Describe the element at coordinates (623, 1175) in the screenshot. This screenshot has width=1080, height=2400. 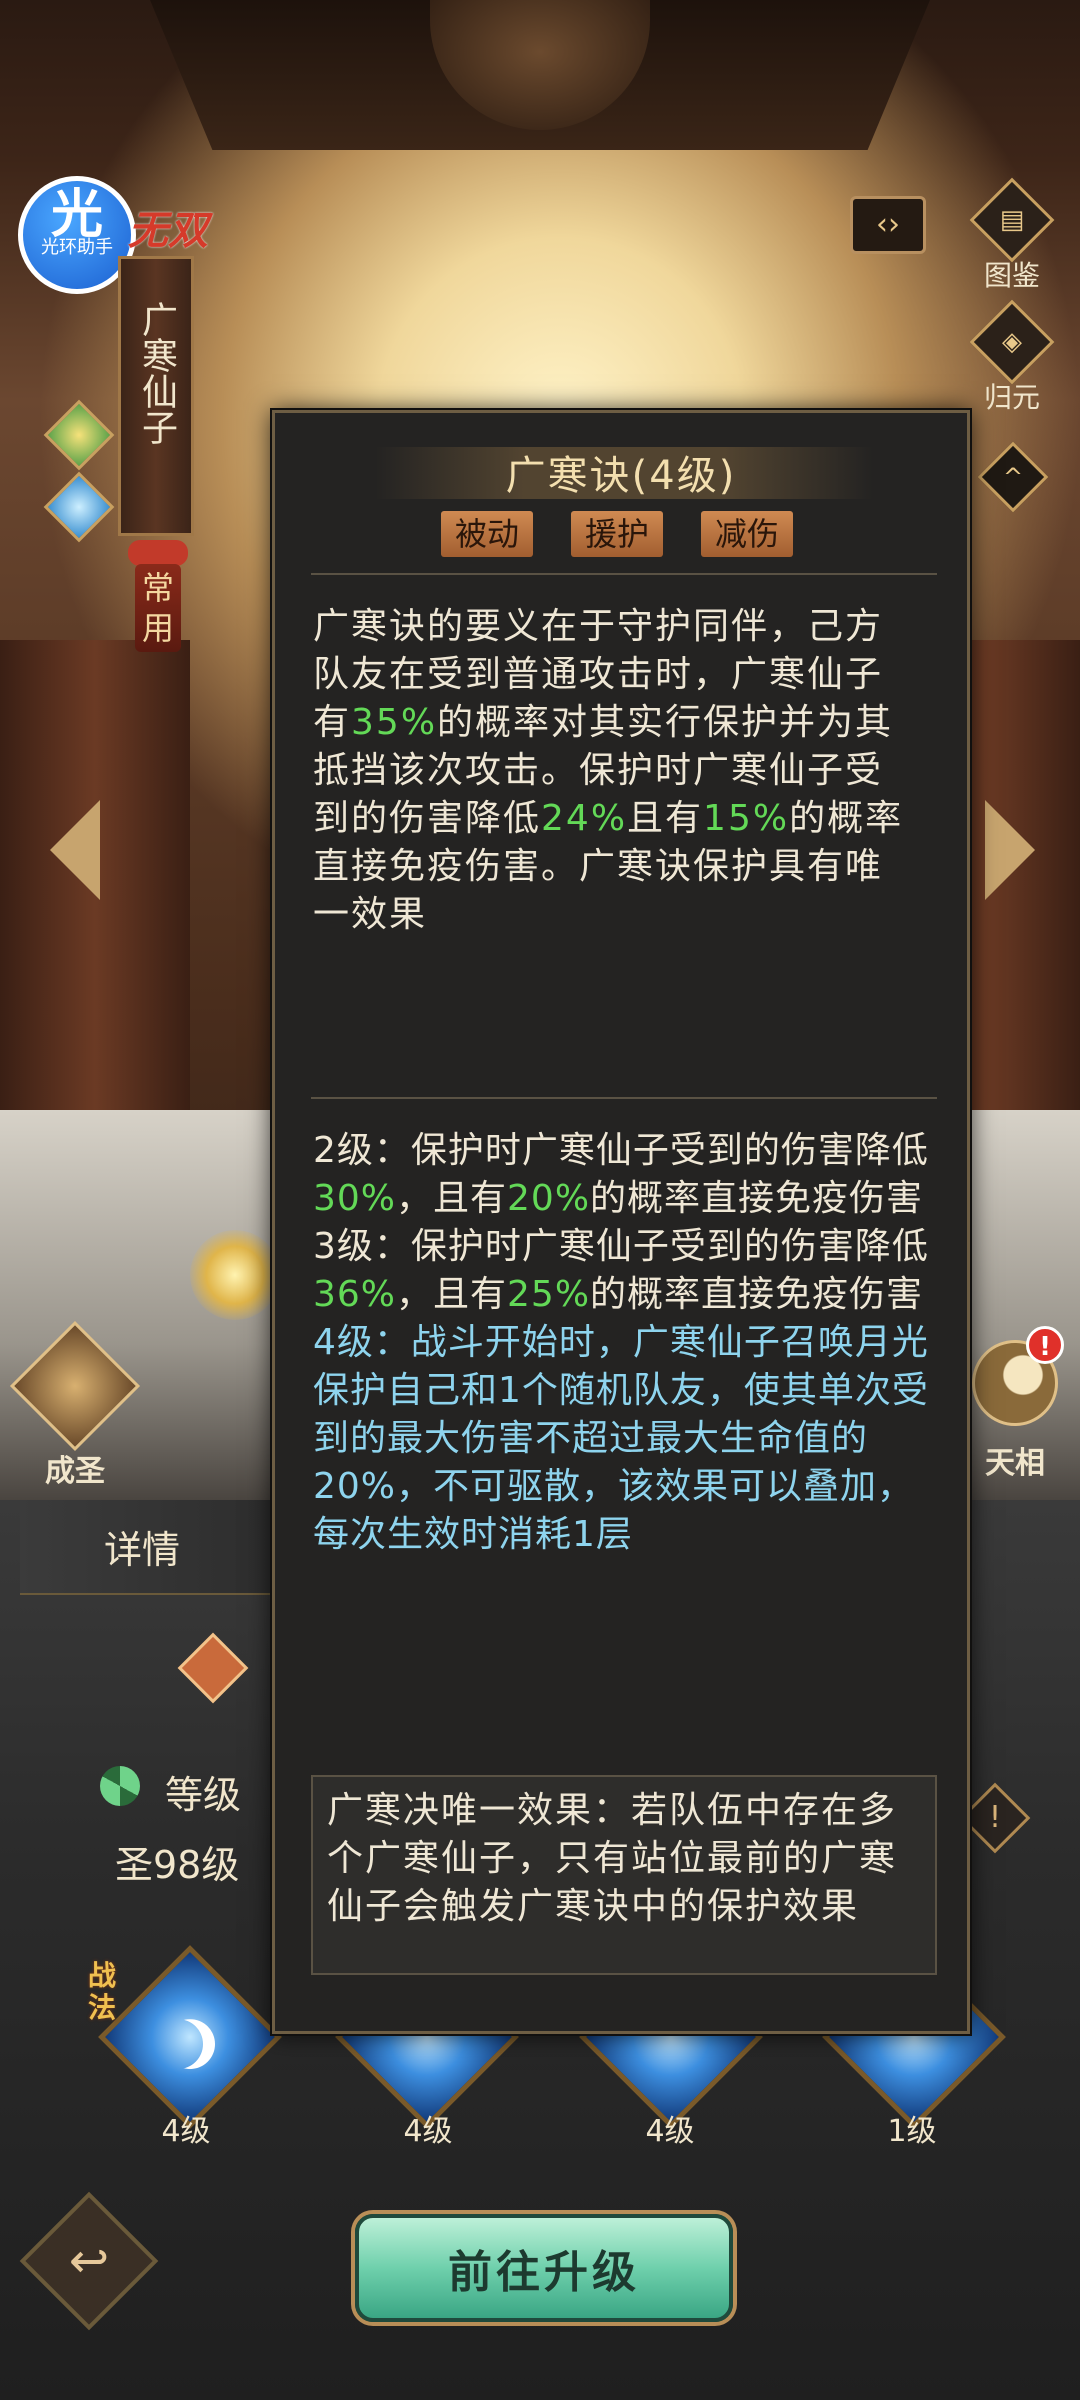
I see `level-2-desc: 2级：保护时广寒仙子受到的伤害降低 30%，且有20%的概率直接免疫伤害` at that location.